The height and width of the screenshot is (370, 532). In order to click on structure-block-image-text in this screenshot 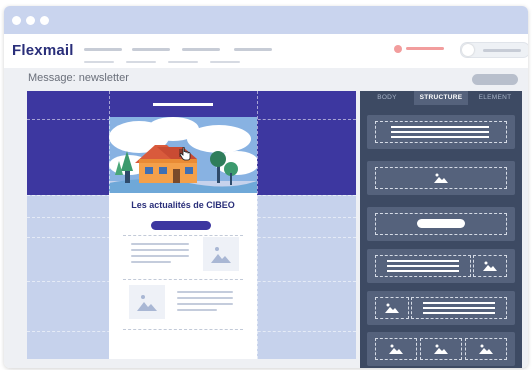, I will do `click(441, 308)`.